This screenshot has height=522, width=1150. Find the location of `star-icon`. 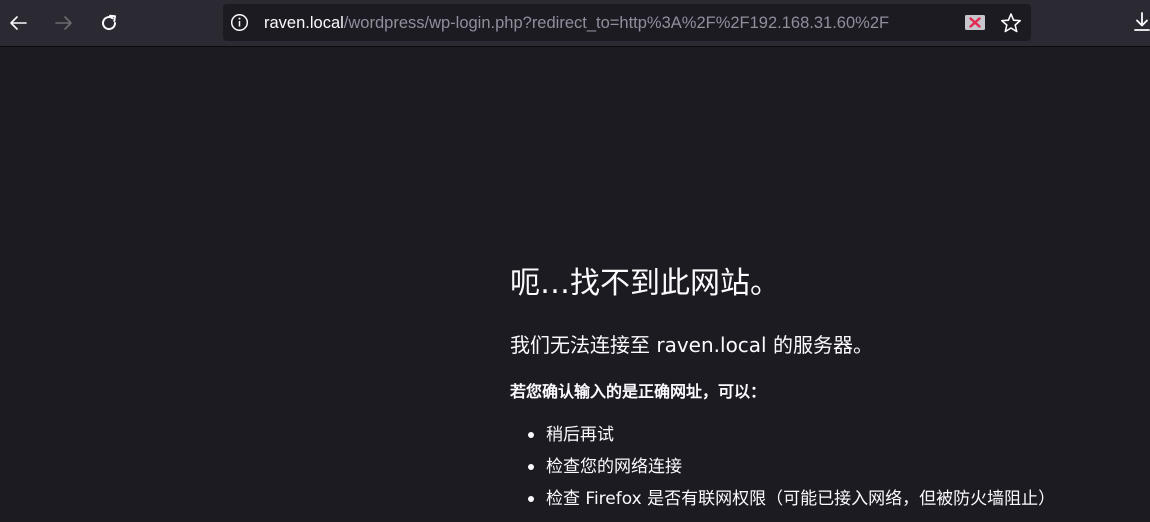

star-icon is located at coordinates (1011, 23).